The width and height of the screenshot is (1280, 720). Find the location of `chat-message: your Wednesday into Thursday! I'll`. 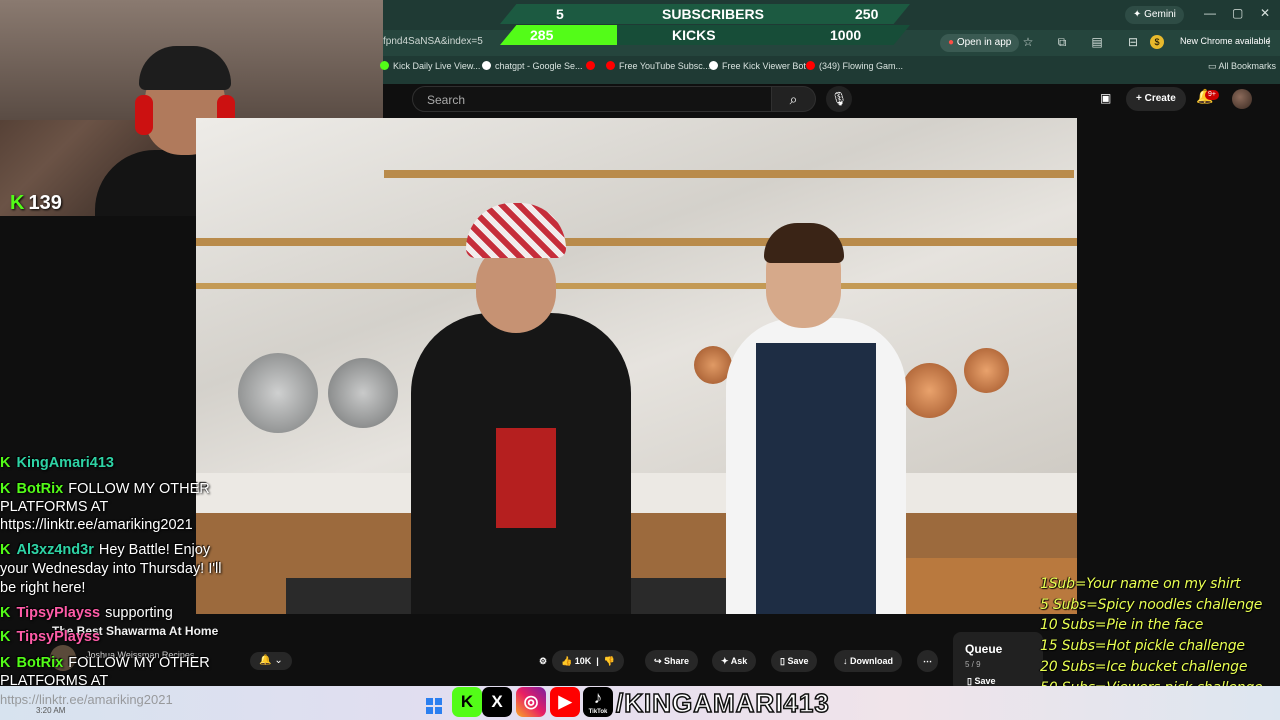

chat-message: your Wednesday into Thursday! I'll is located at coordinates (130, 569).